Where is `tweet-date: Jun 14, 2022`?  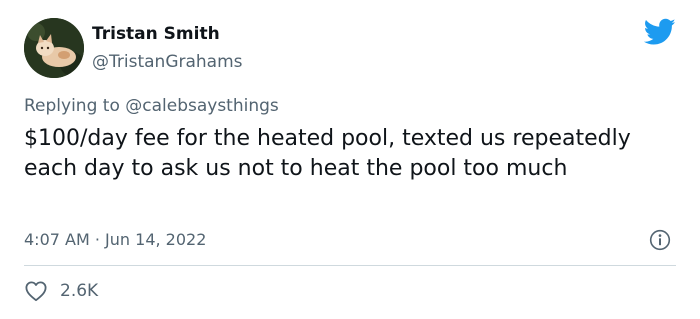 tweet-date: Jun 14, 2022 is located at coordinates (155, 239).